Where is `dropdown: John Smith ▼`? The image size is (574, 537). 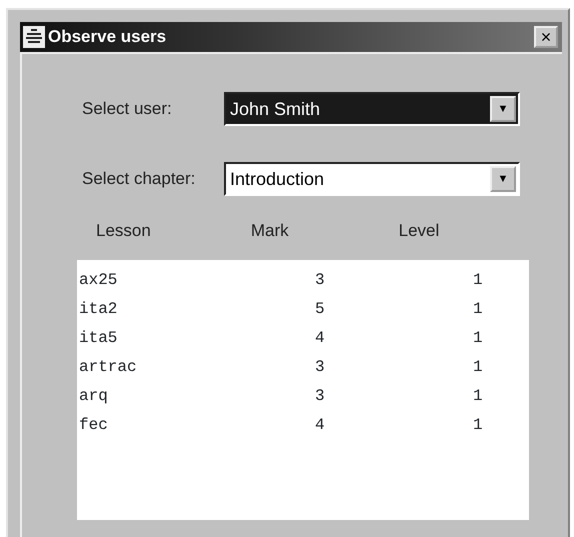 dropdown: John Smith ▼ is located at coordinates (372, 109).